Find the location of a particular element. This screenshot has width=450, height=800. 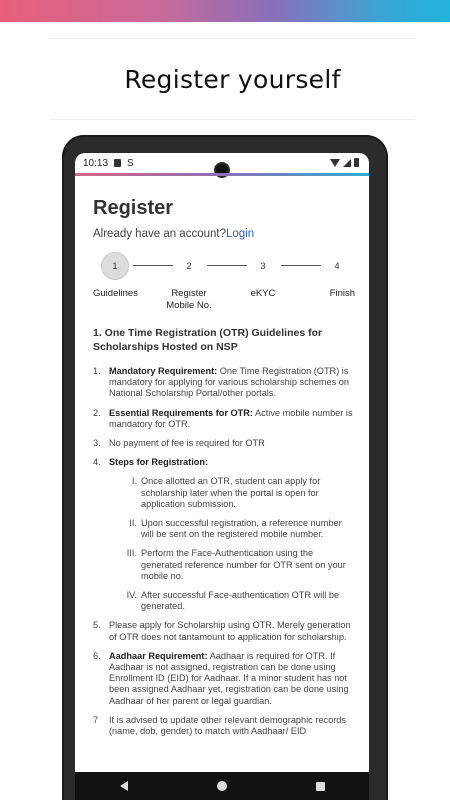

step-4-indicator: 4 is located at coordinates (337, 266).